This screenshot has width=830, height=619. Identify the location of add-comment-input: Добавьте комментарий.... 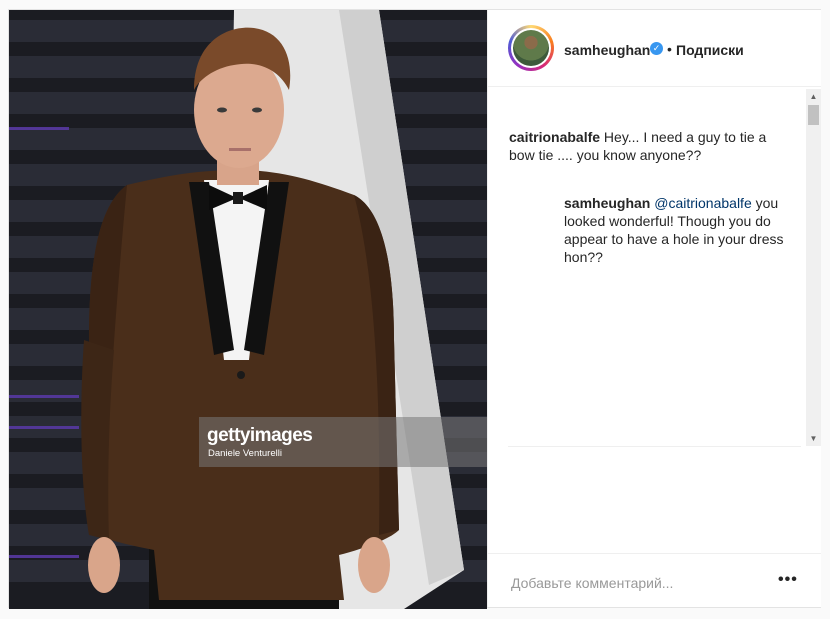
(592, 583).